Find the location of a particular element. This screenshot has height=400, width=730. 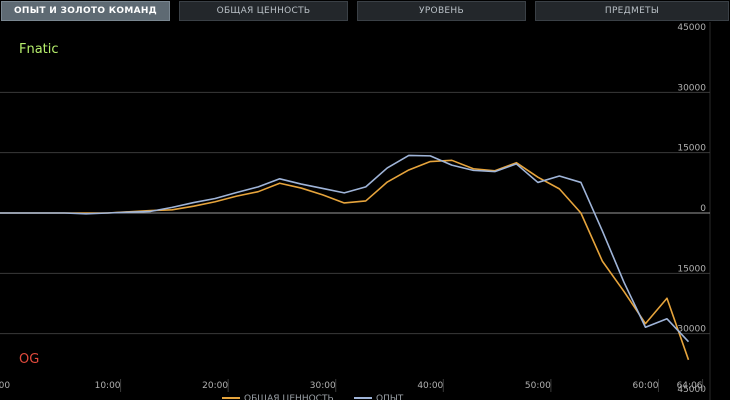

x-tick-label: 50:00 is located at coordinates (538, 386).